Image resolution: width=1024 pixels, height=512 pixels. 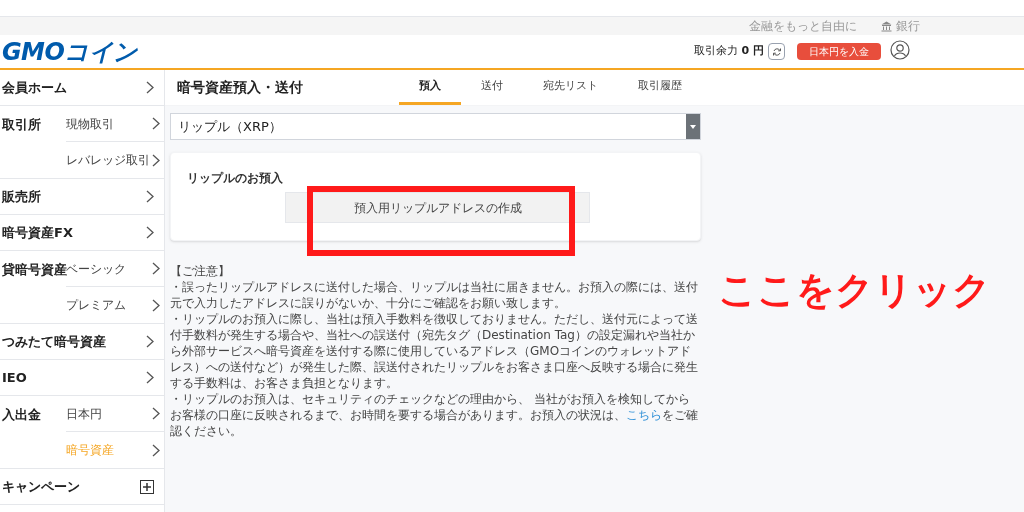 What do you see at coordinates (115, 160) in the screenshot?
I see `sidebar-item: レバレッジ取引` at bounding box center [115, 160].